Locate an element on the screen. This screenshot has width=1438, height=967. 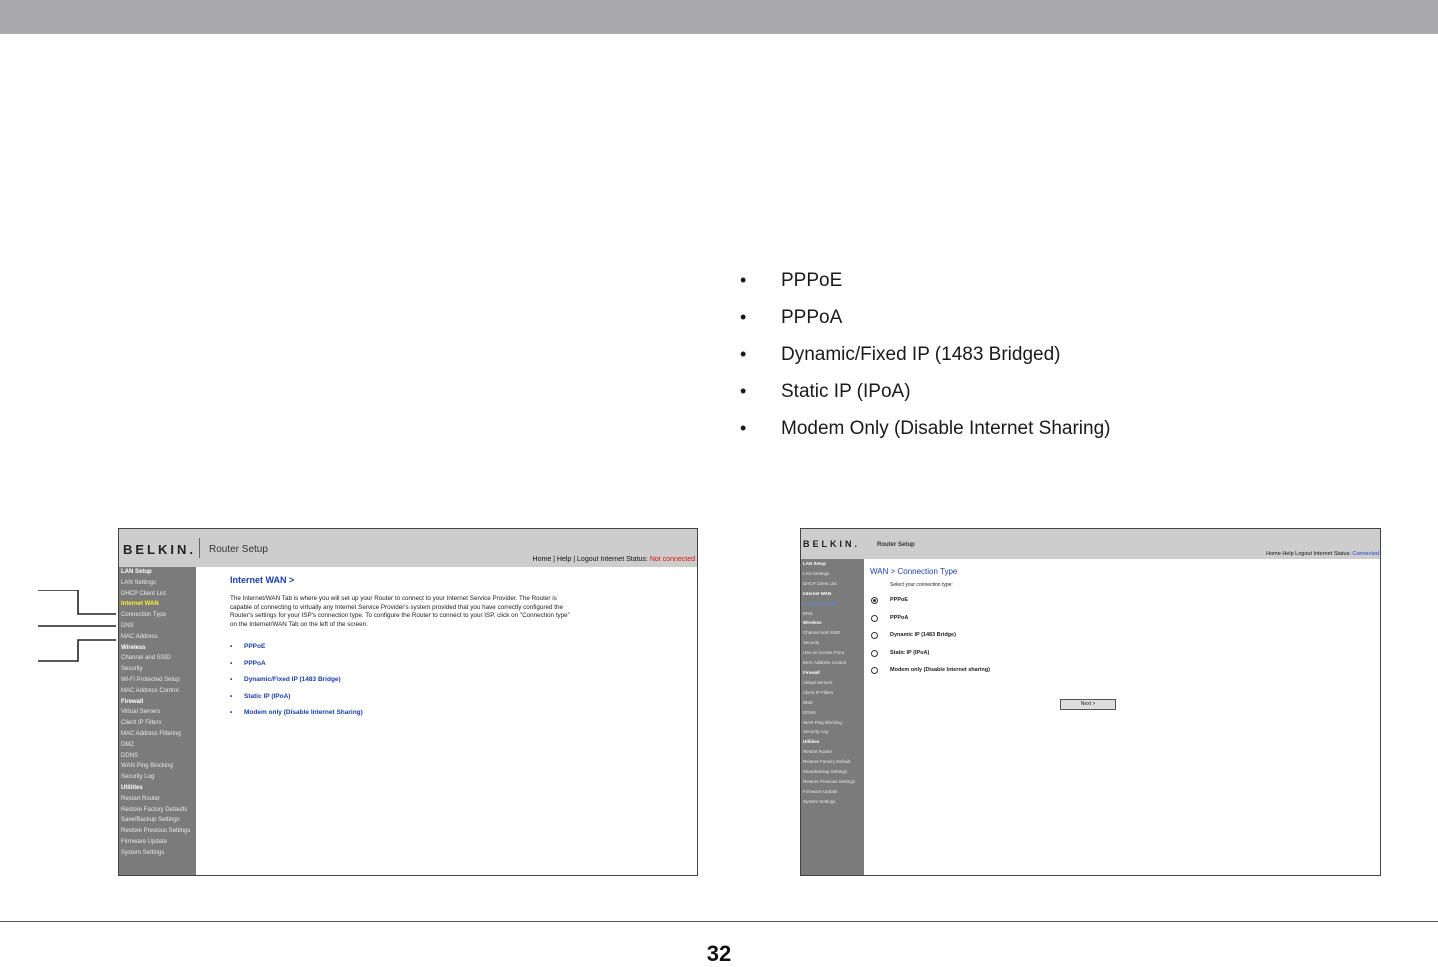
status-value: Connected is located at coordinates (1365, 554).